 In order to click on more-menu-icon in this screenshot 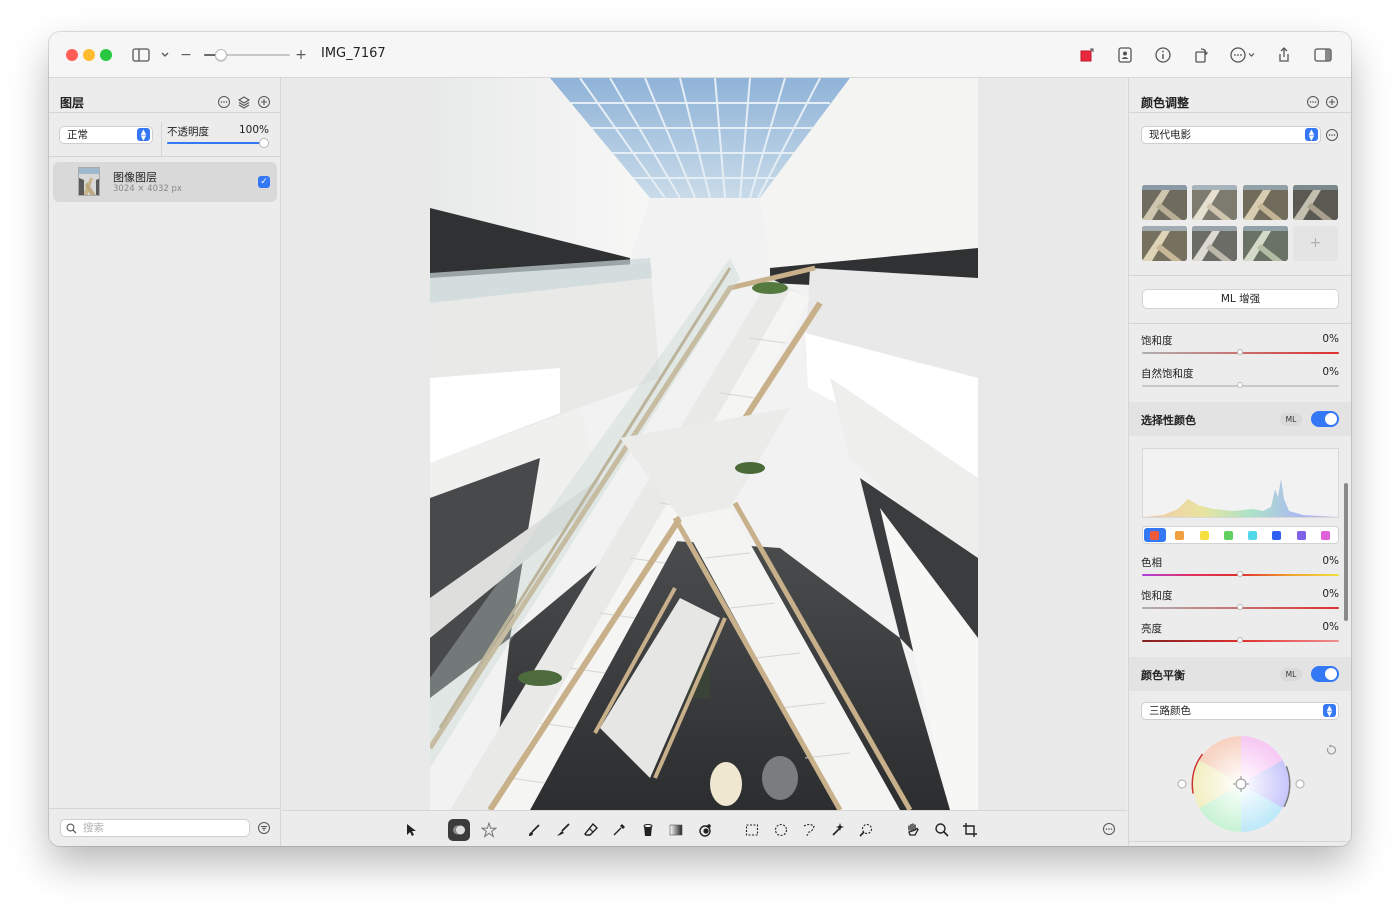, I will do `click(1245, 55)`.